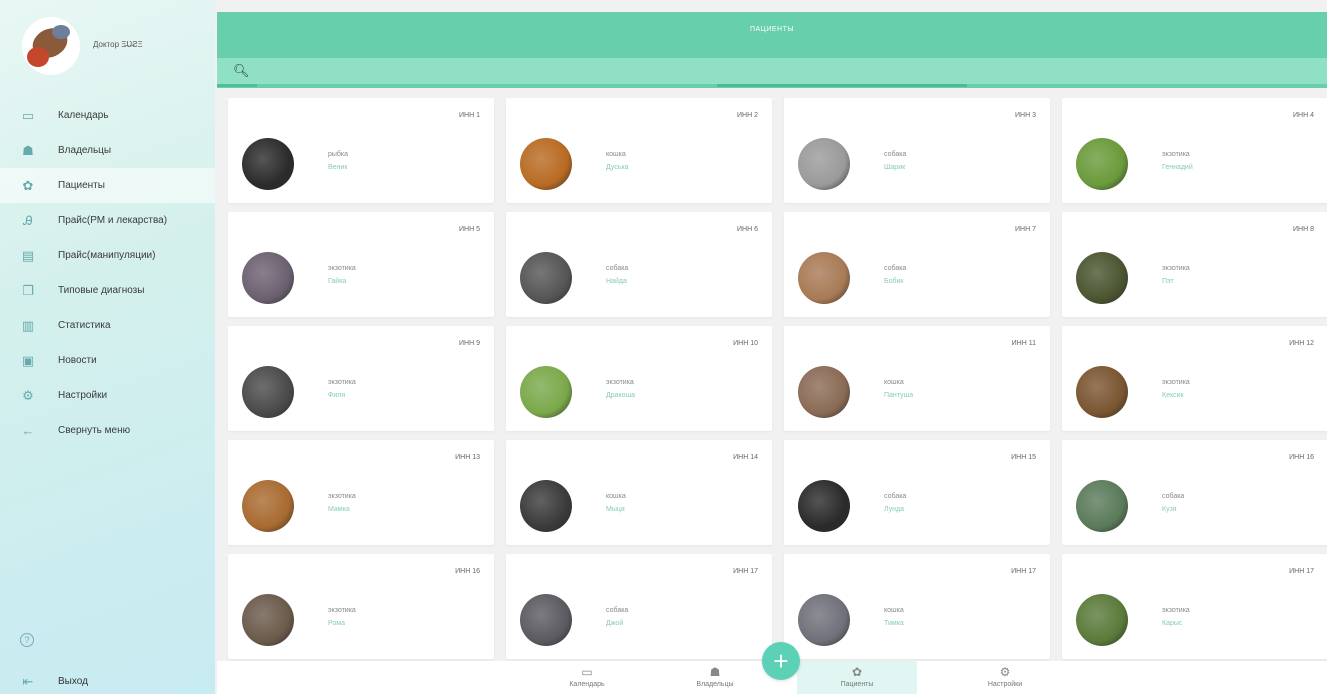  What do you see at coordinates (857, 672) in the screenshot?
I see `paw-icon: ✿` at bounding box center [857, 672].